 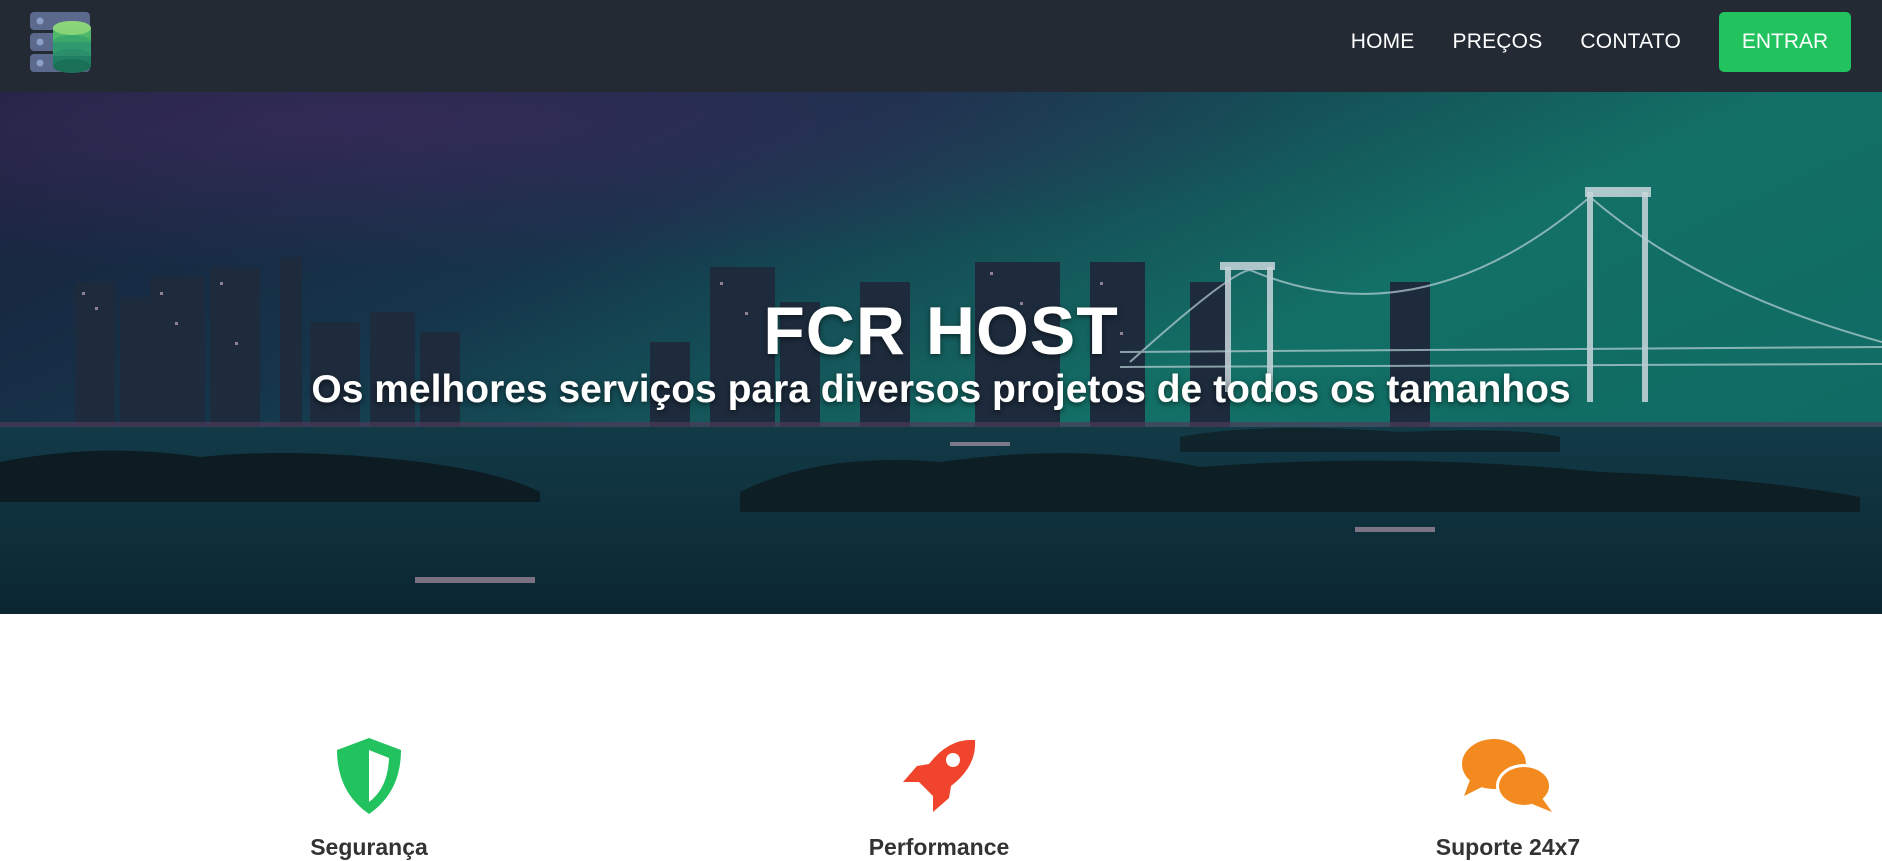 I want to click on shield-icon, so click(x=369, y=778).